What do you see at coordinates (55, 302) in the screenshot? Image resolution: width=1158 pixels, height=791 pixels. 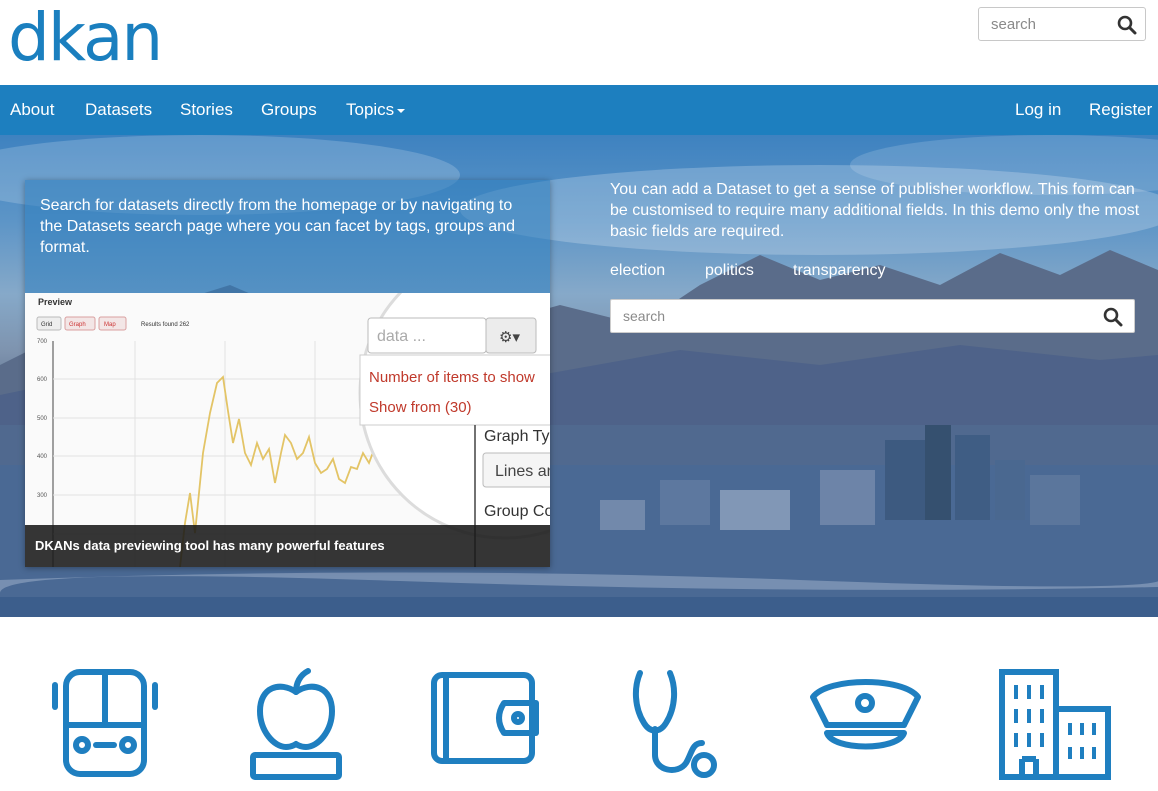 I see `preview-title: Preview` at bounding box center [55, 302].